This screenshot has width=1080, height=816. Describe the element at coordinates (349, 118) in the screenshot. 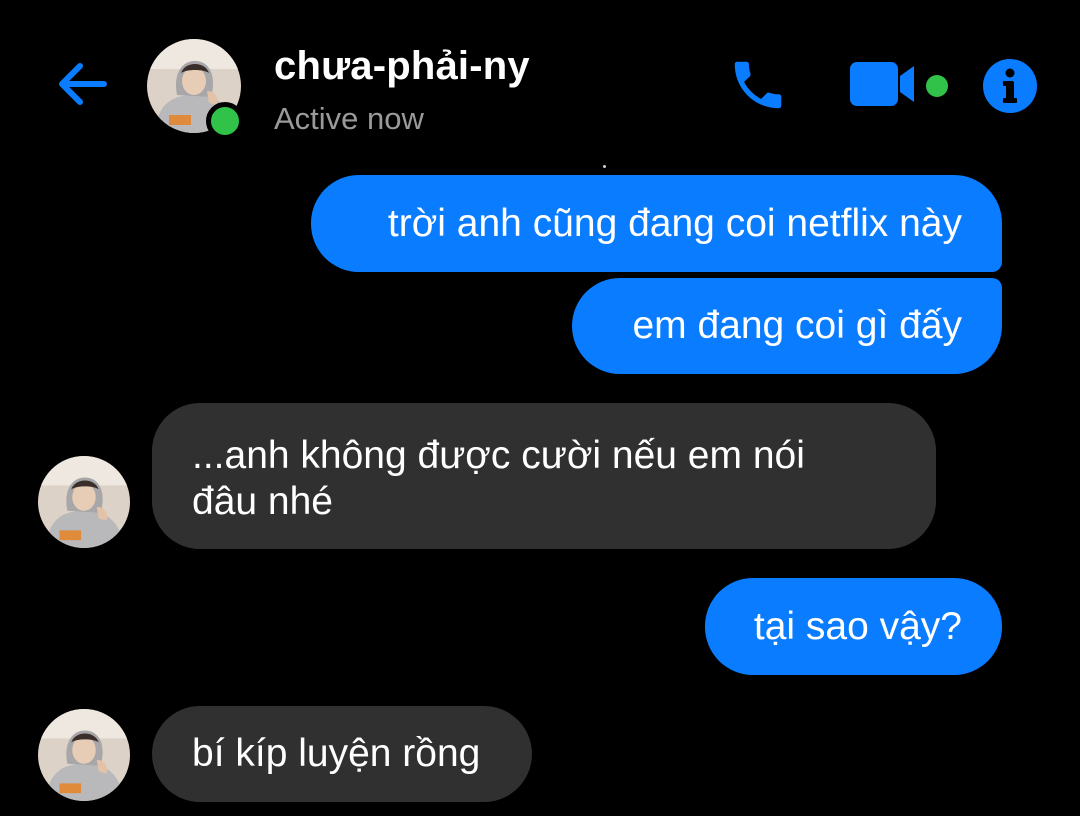

I see `contact-status: Active now` at that location.